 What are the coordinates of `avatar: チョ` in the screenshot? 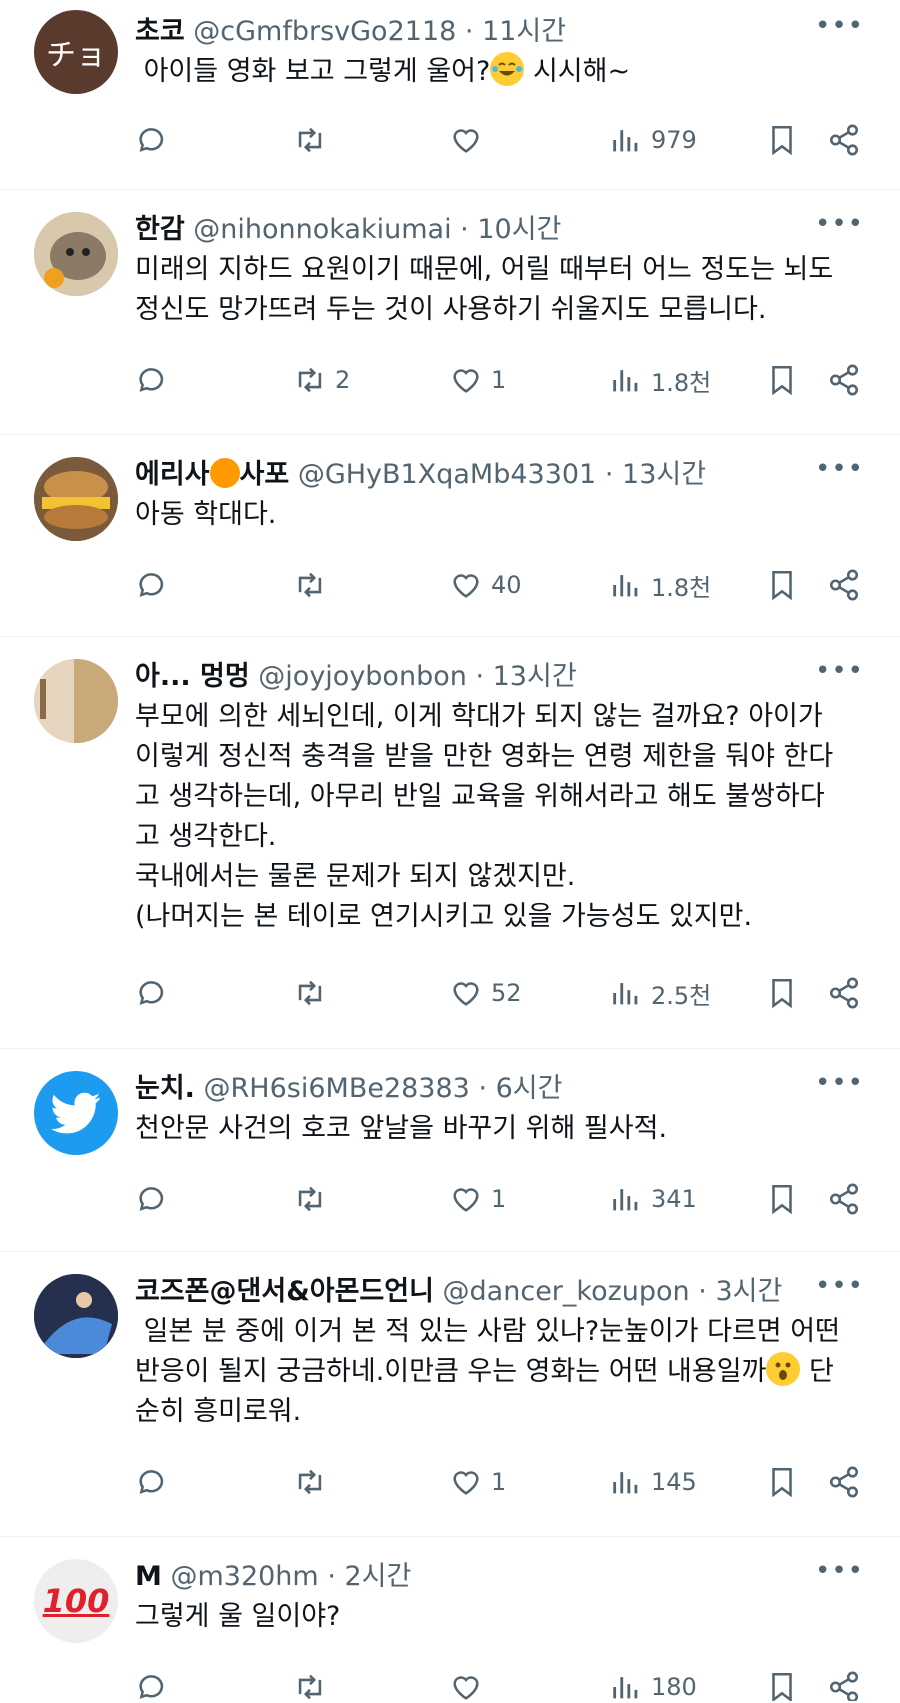 It's located at (76, 52).